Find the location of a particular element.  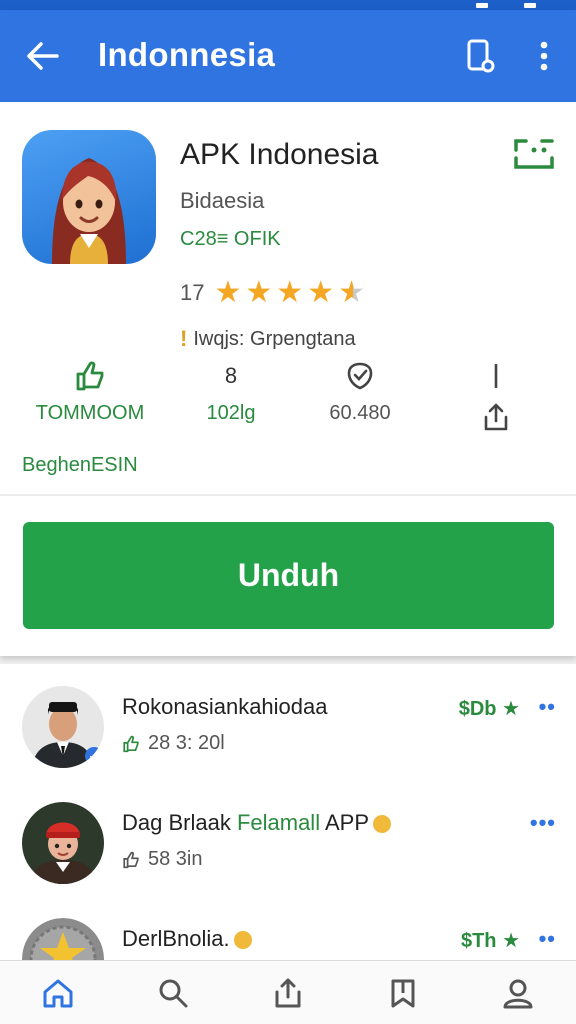

person-red-hat-avatar is located at coordinates (63, 843).